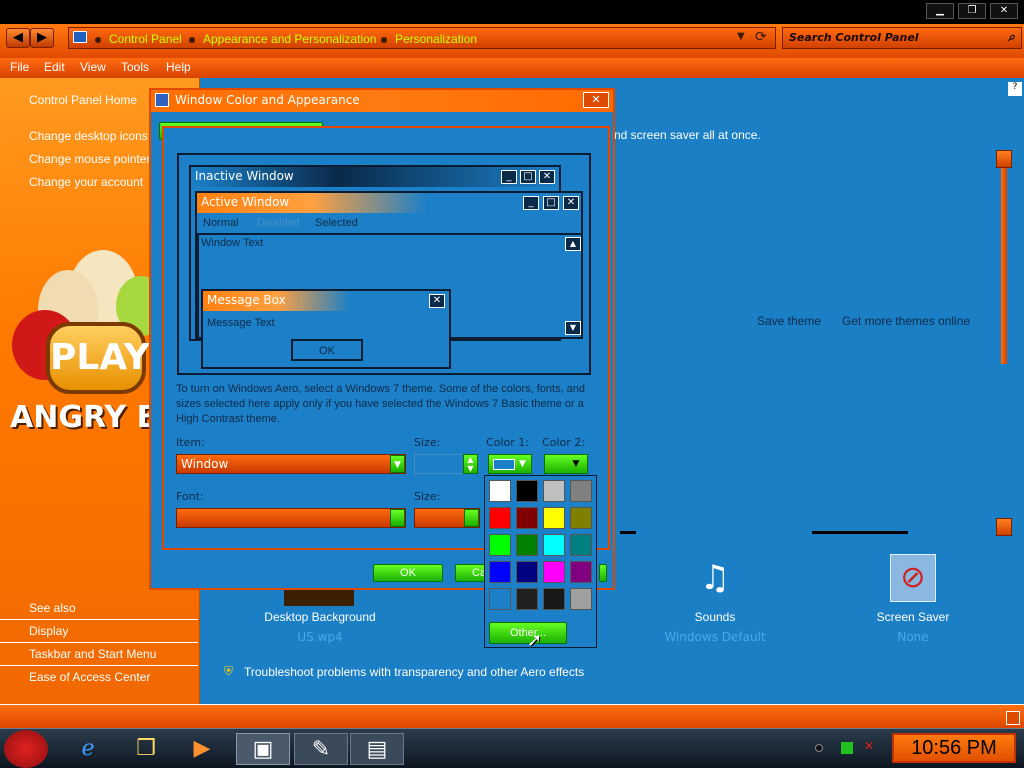  I want to click on preview-ok-button: OK, so click(327, 350).